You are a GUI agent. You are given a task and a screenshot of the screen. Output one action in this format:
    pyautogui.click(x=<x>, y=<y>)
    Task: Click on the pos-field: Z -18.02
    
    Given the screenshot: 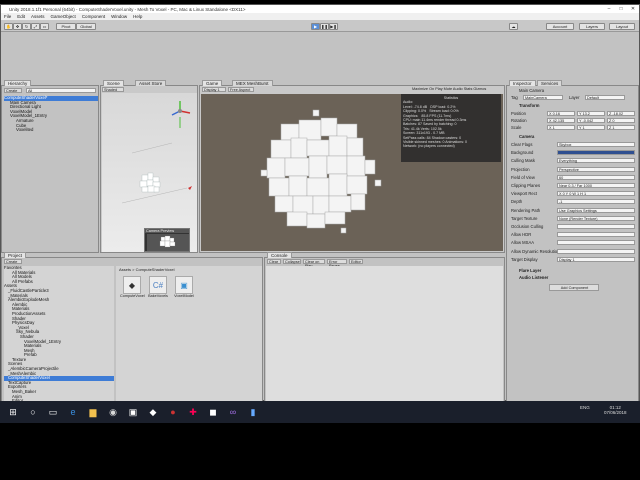 What is the action you would take?
    pyautogui.click(x=621, y=113)
    